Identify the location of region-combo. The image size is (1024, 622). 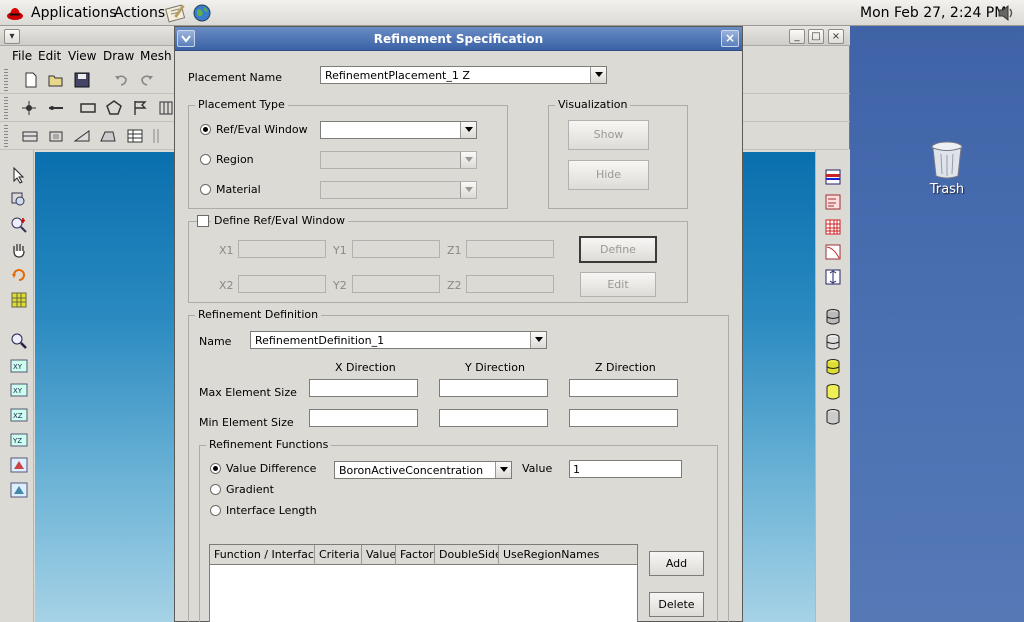
(398, 160).